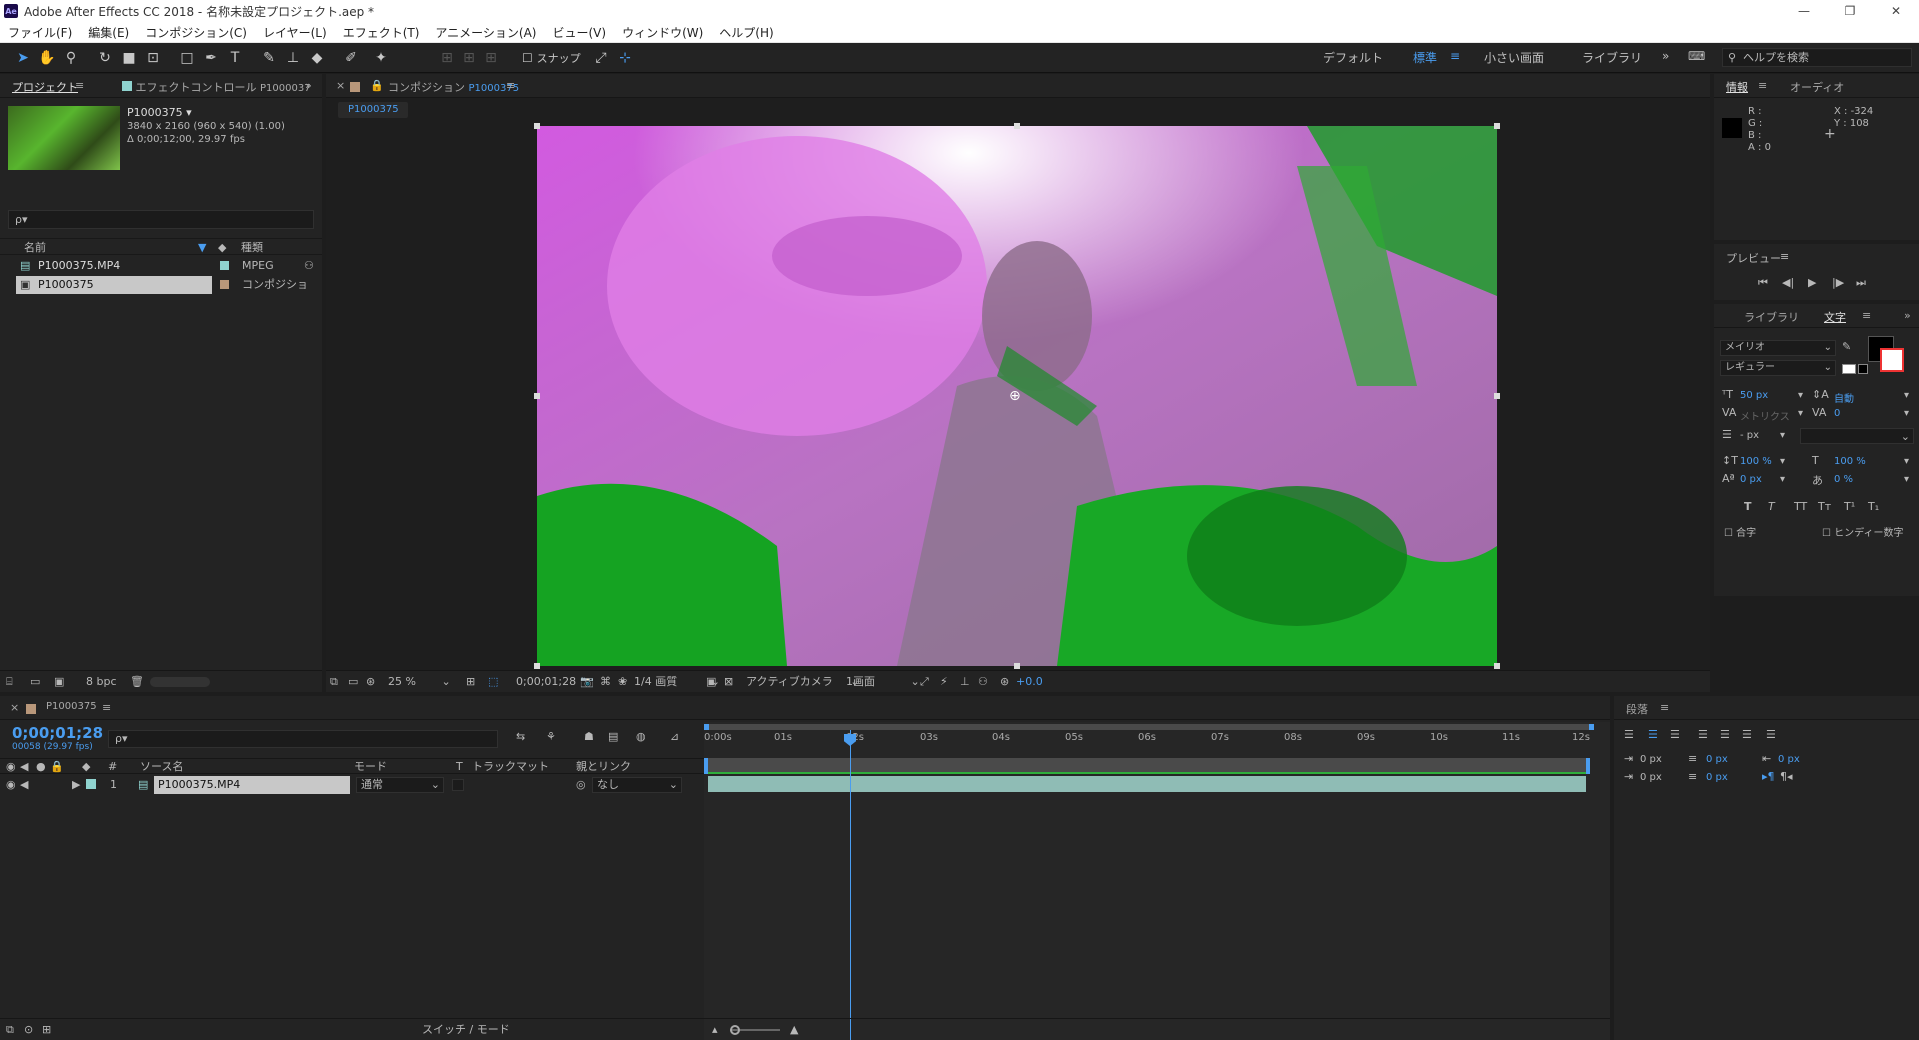 The width and height of the screenshot is (1919, 1040). What do you see at coordinates (1665, 56) in the screenshot?
I see `more-workspaces-icon: »` at bounding box center [1665, 56].